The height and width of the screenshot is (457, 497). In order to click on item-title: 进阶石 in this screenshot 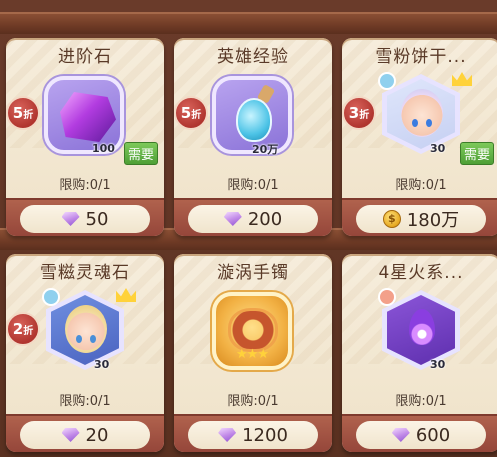, I will do `click(85, 57)`.